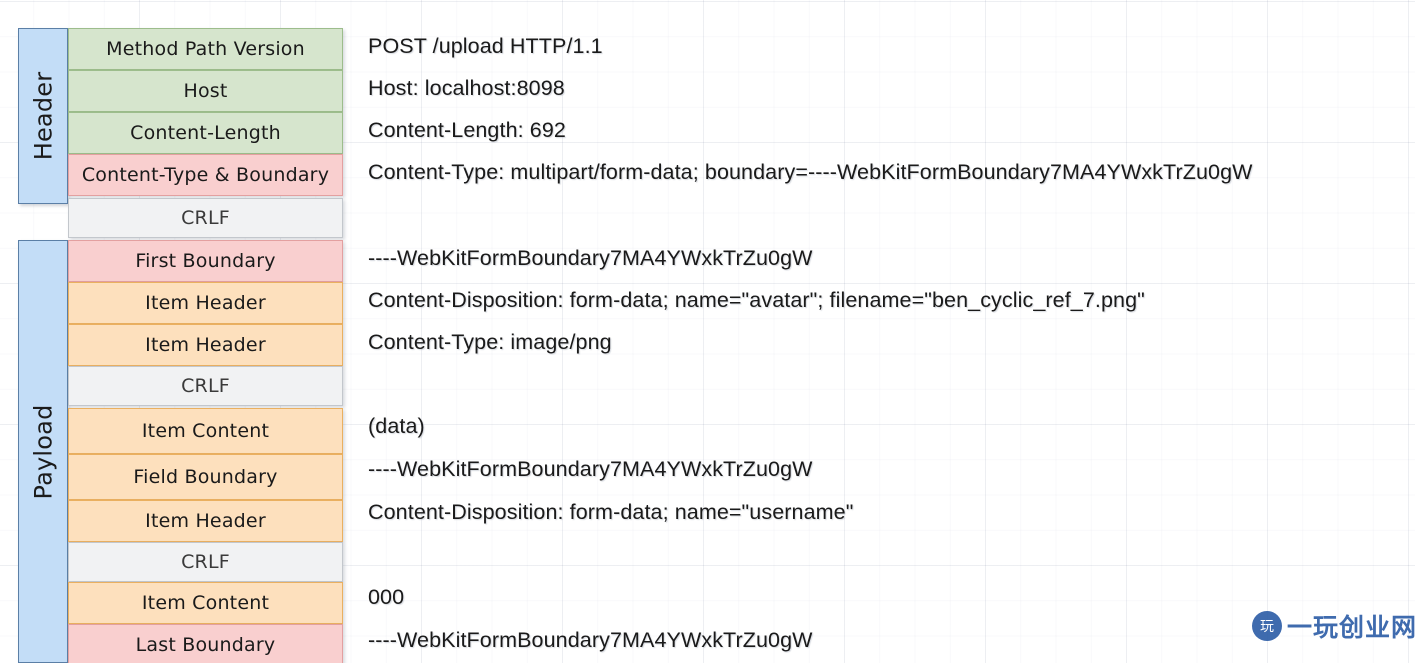 This screenshot has height=663, width=1415. What do you see at coordinates (490, 342) in the screenshot?
I see `content-line: Content-Type: image/png` at bounding box center [490, 342].